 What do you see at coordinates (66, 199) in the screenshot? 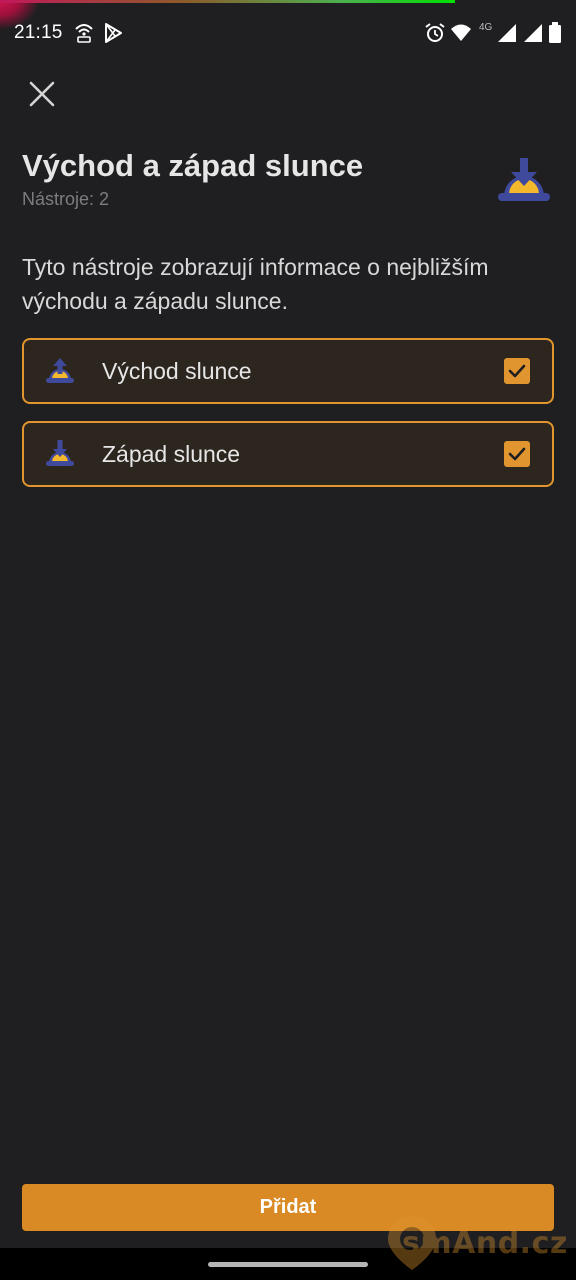
I see `tools-count: Nástroje: 2` at bounding box center [66, 199].